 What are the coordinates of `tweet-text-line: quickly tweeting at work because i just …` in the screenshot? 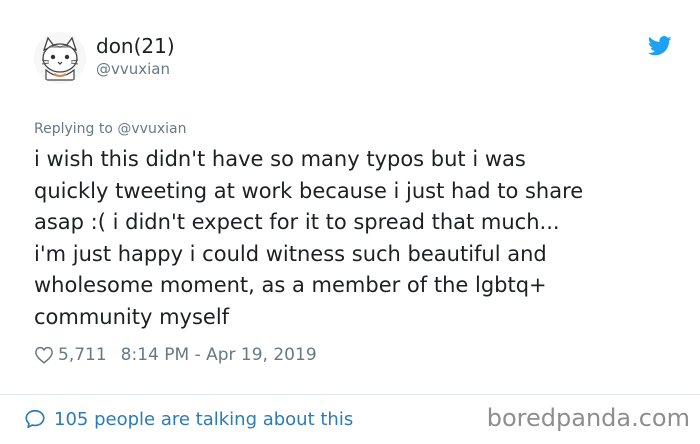 It's located at (309, 190).